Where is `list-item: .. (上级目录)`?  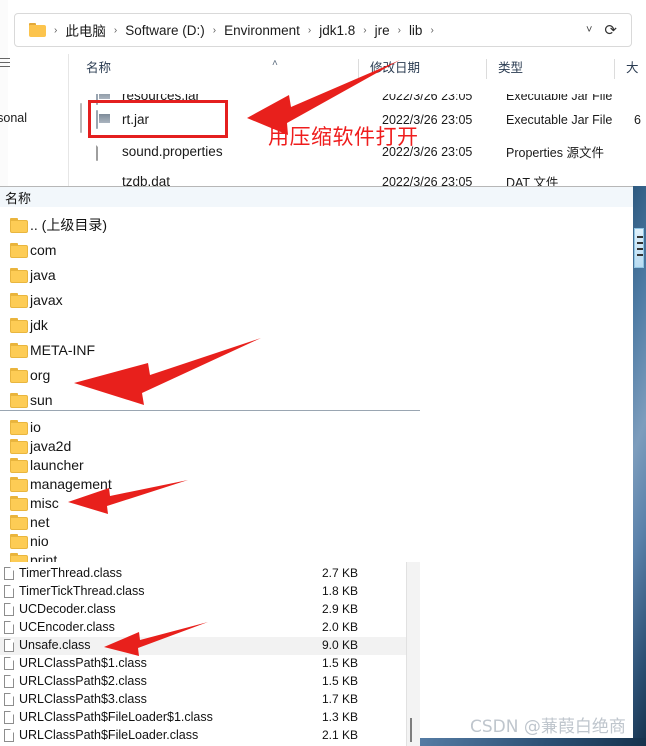 list-item: .. (上级目录) is located at coordinates (58, 225).